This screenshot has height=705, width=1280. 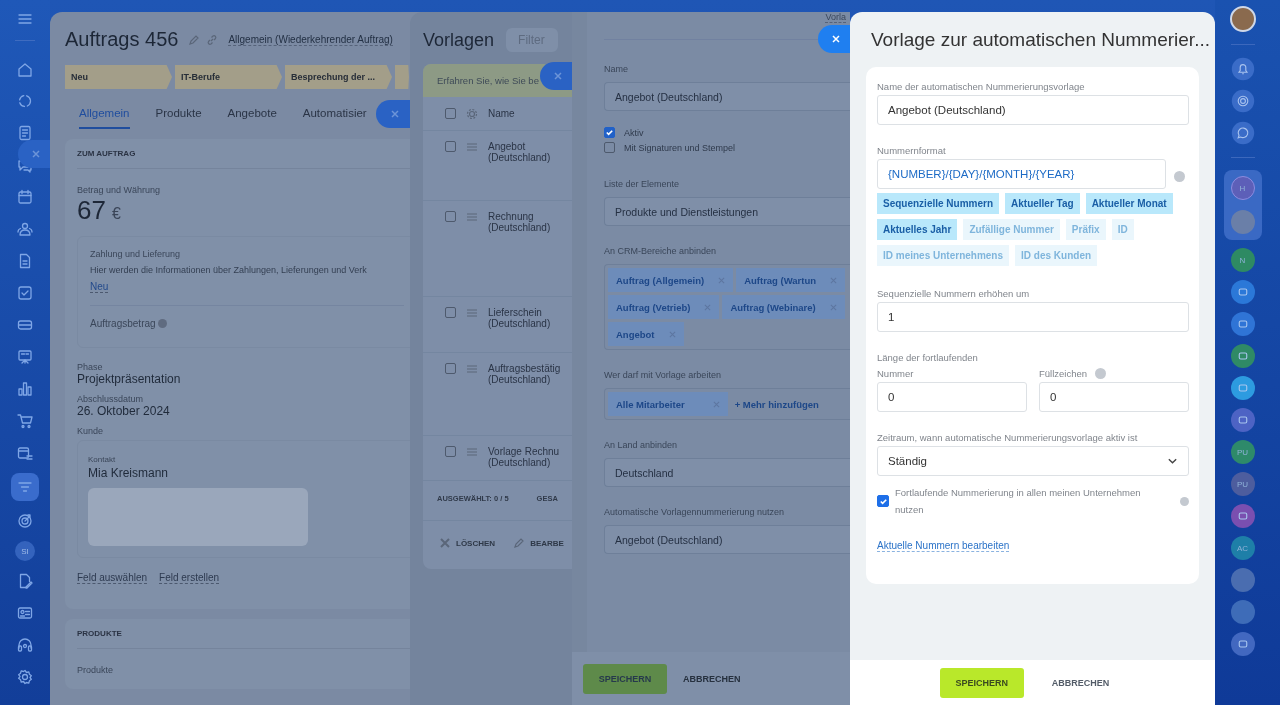 I want to click on stage-step: Neu, so click(x=118, y=77).